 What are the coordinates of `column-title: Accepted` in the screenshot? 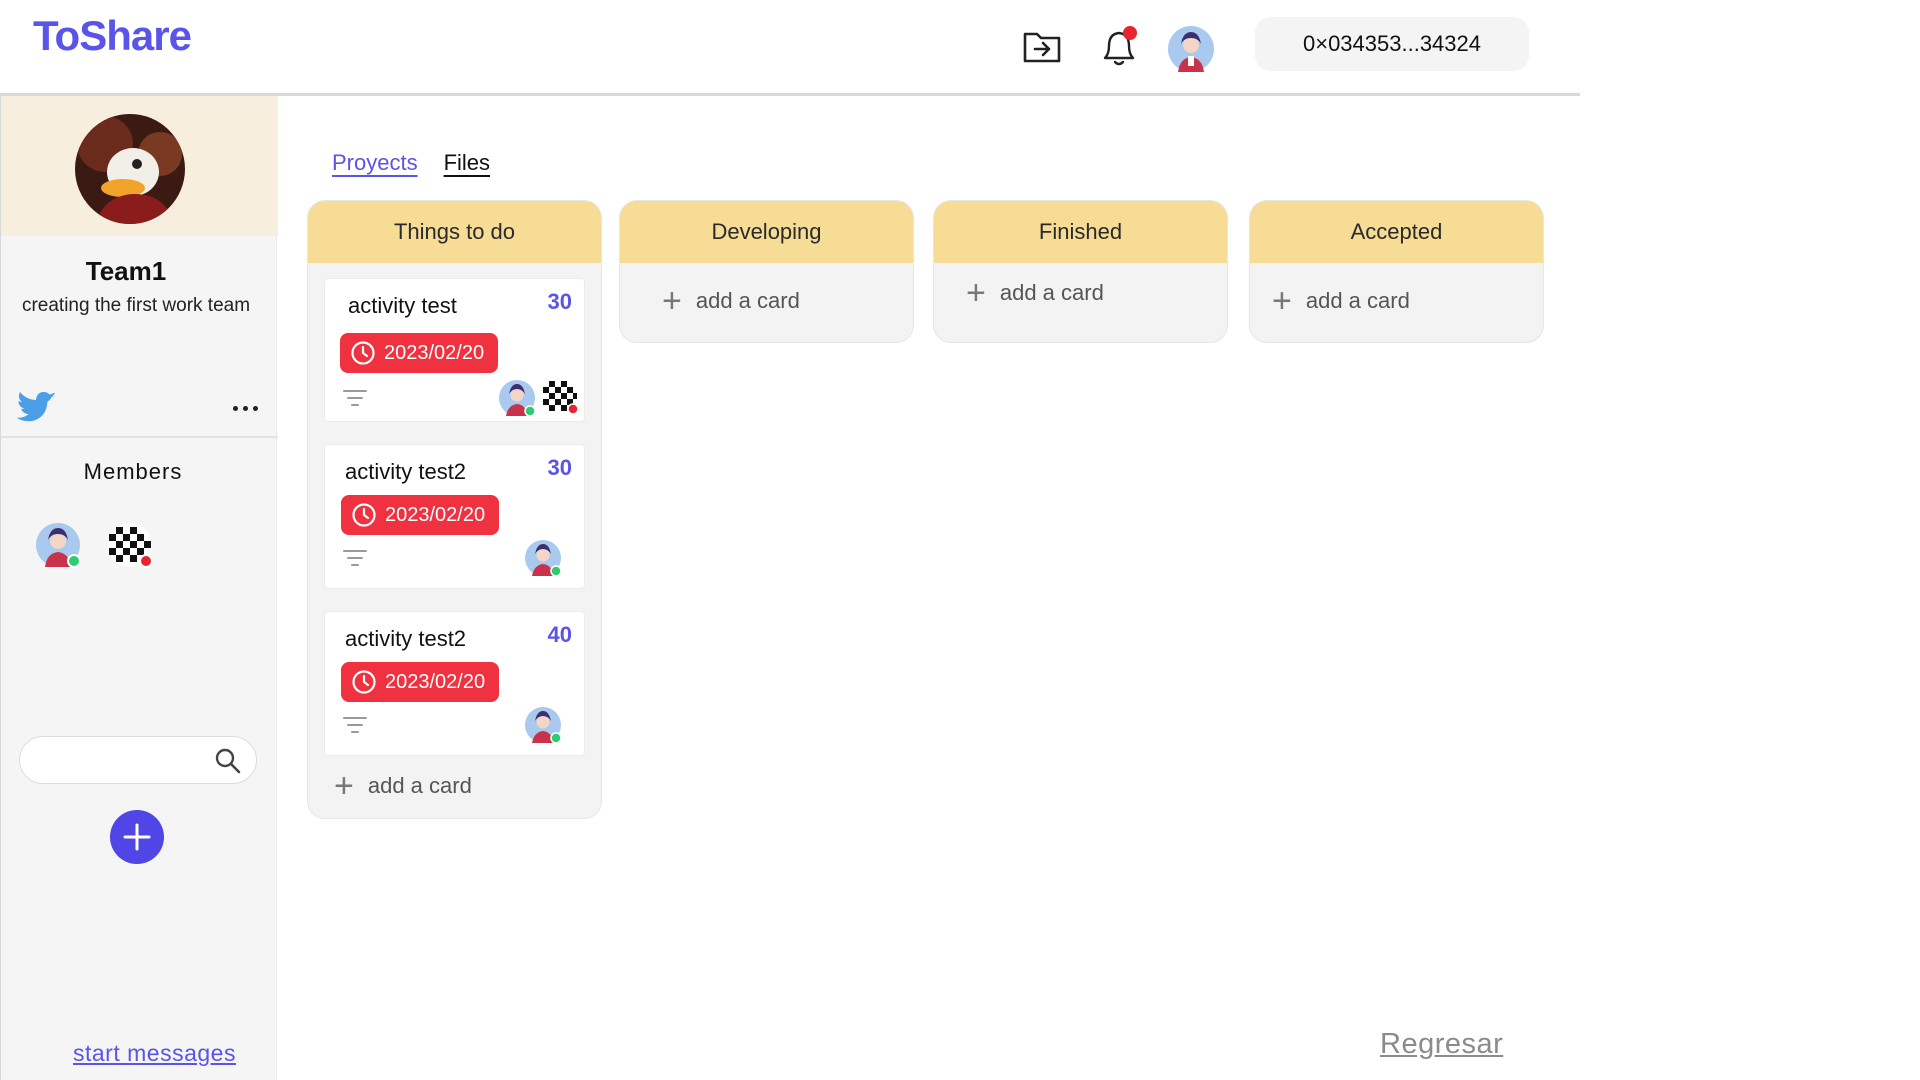 It's located at (1396, 232).